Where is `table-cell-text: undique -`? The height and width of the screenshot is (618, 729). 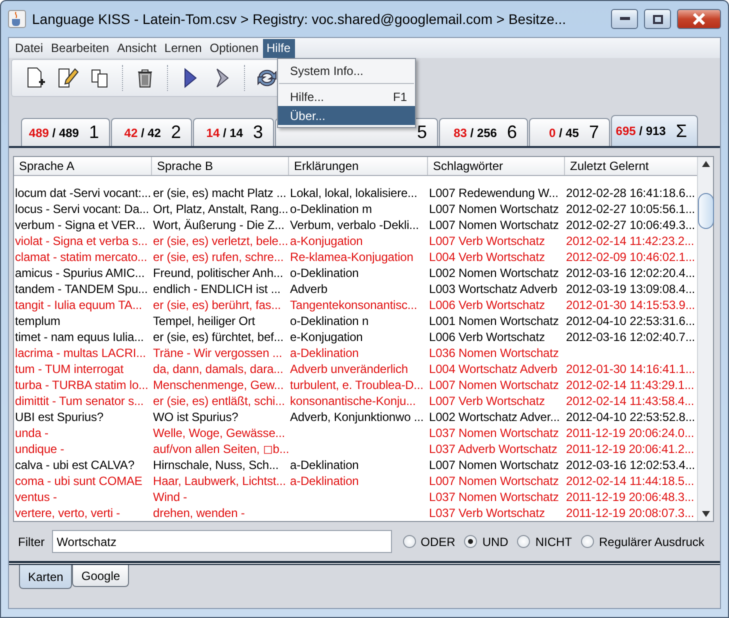 table-cell-text: undique - is located at coordinates (40, 449).